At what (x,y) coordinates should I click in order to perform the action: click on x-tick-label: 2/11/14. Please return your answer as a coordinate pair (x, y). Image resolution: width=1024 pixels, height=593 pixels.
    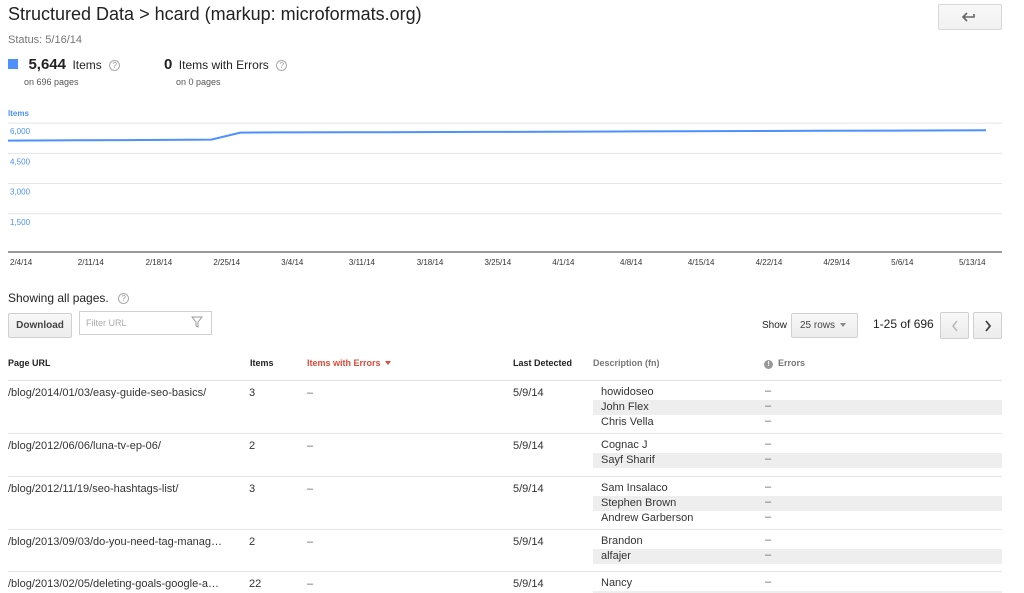
    Looking at the image, I should click on (91, 262).